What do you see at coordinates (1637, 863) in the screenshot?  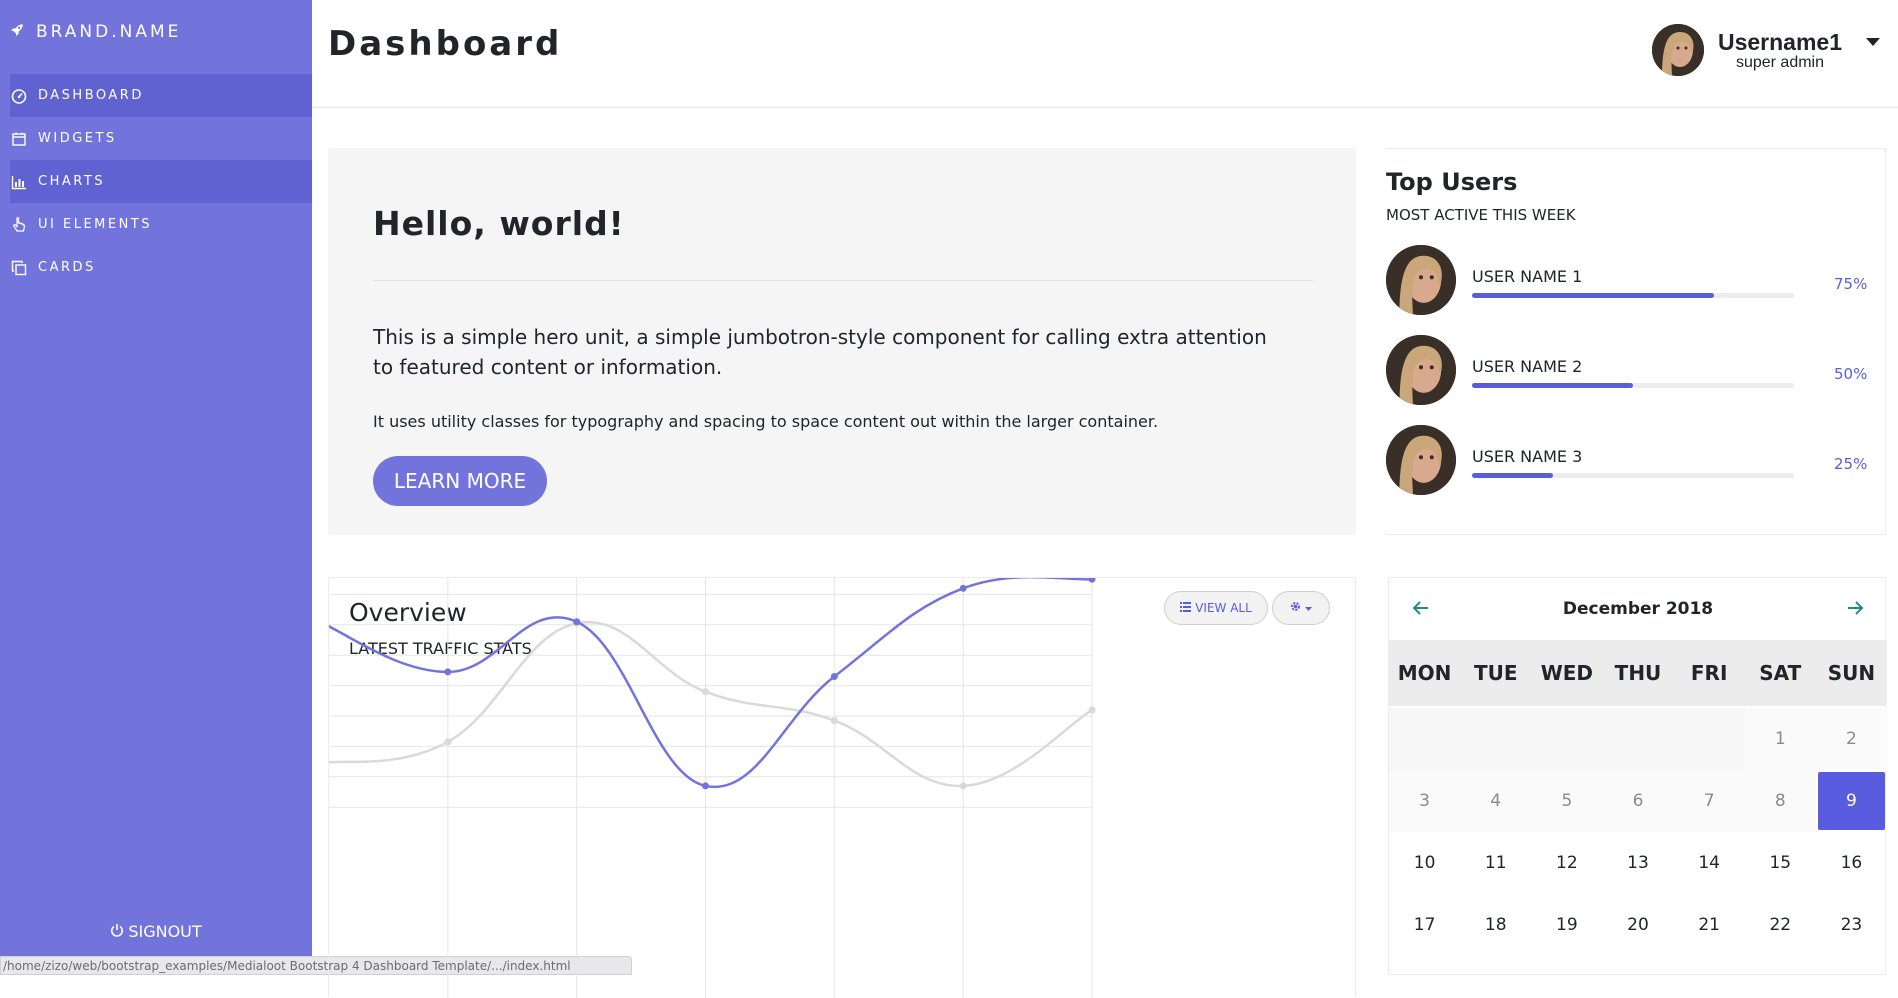 I see `calendar-day: 13` at bounding box center [1637, 863].